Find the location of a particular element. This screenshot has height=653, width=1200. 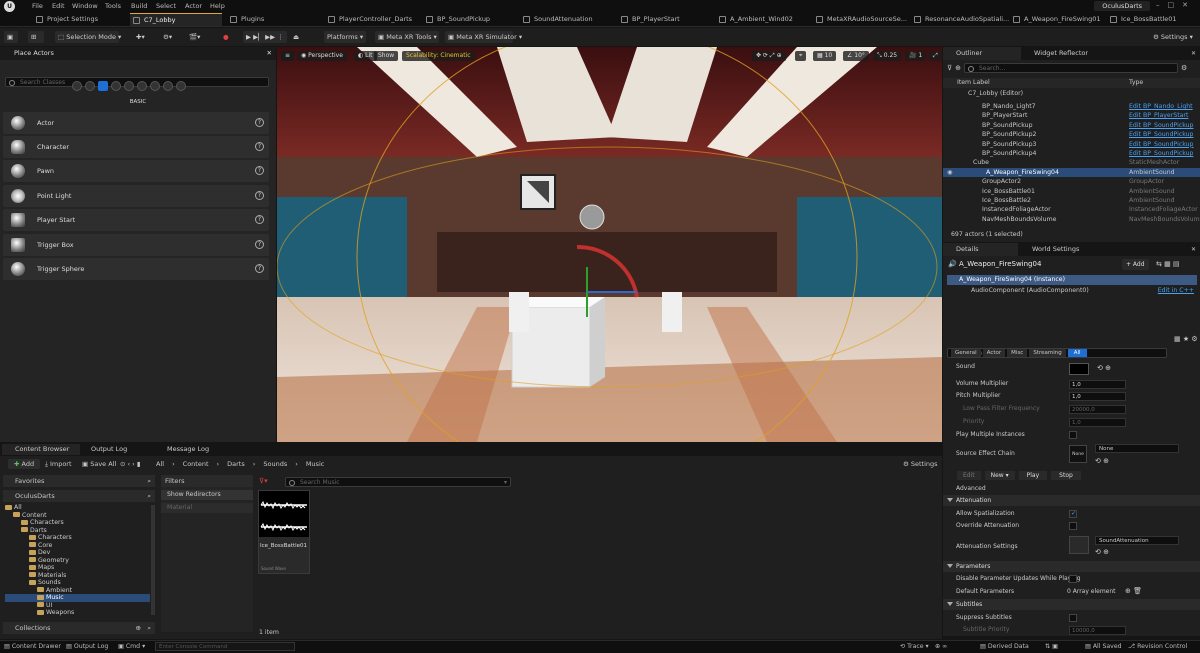

breadcrumb-item: Darts is located at coordinates (236, 464).